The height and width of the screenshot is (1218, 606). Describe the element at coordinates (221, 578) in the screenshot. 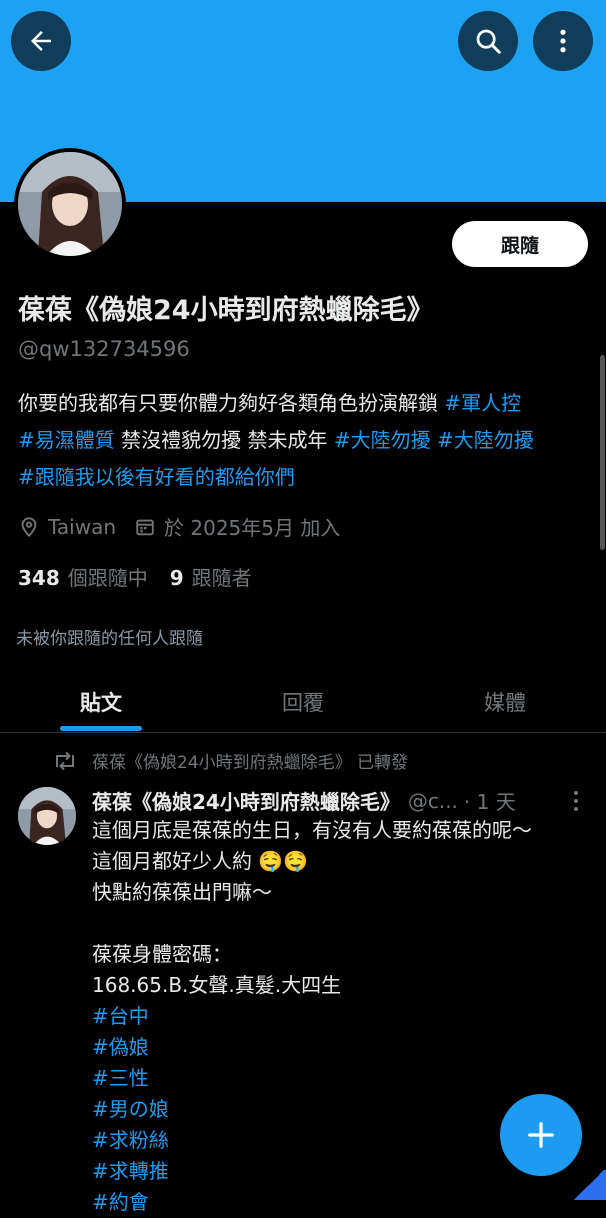

I see `followers-label: 跟隨者` at that location.